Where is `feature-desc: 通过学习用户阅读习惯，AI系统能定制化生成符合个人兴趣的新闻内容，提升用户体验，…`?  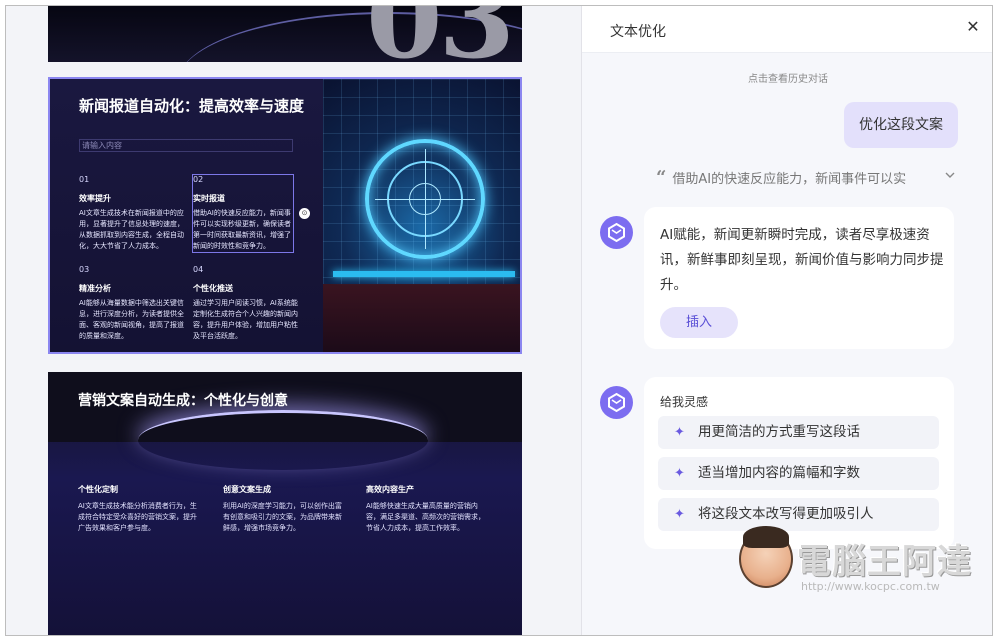
feature-desc: 通过学习用户阅读习惯，AI系统能定制化生成符合个人兴趣的新闻内容，提升用户体验，… is located at coordinates (245, 319).